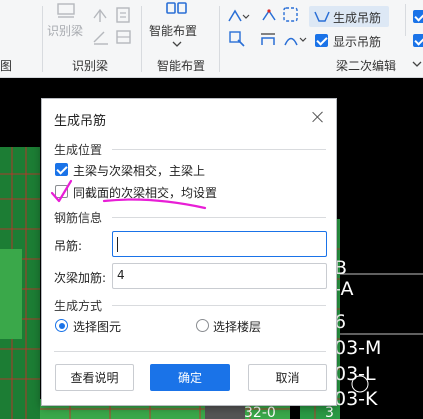  Describe the element at coordinates (94, 377) in the screenshot. I see `help-button: 查看说明` at that location.